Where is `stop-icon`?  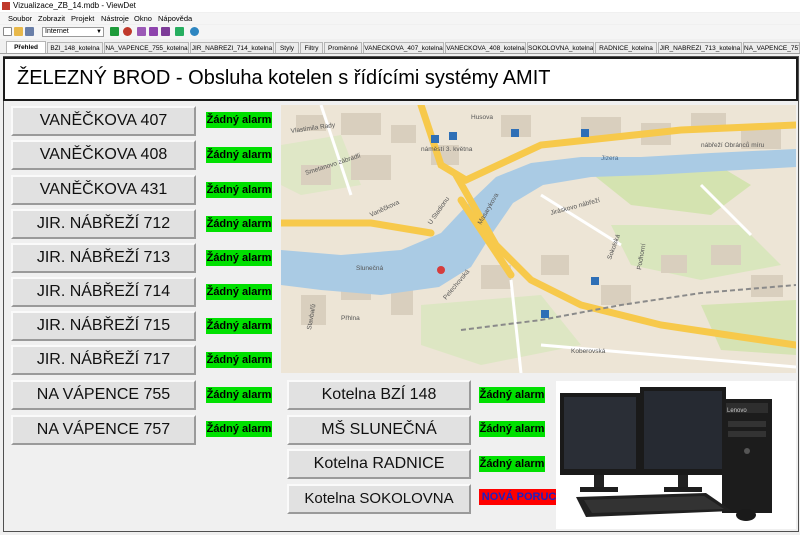
stop-icon is located at coordinates (127, 31).